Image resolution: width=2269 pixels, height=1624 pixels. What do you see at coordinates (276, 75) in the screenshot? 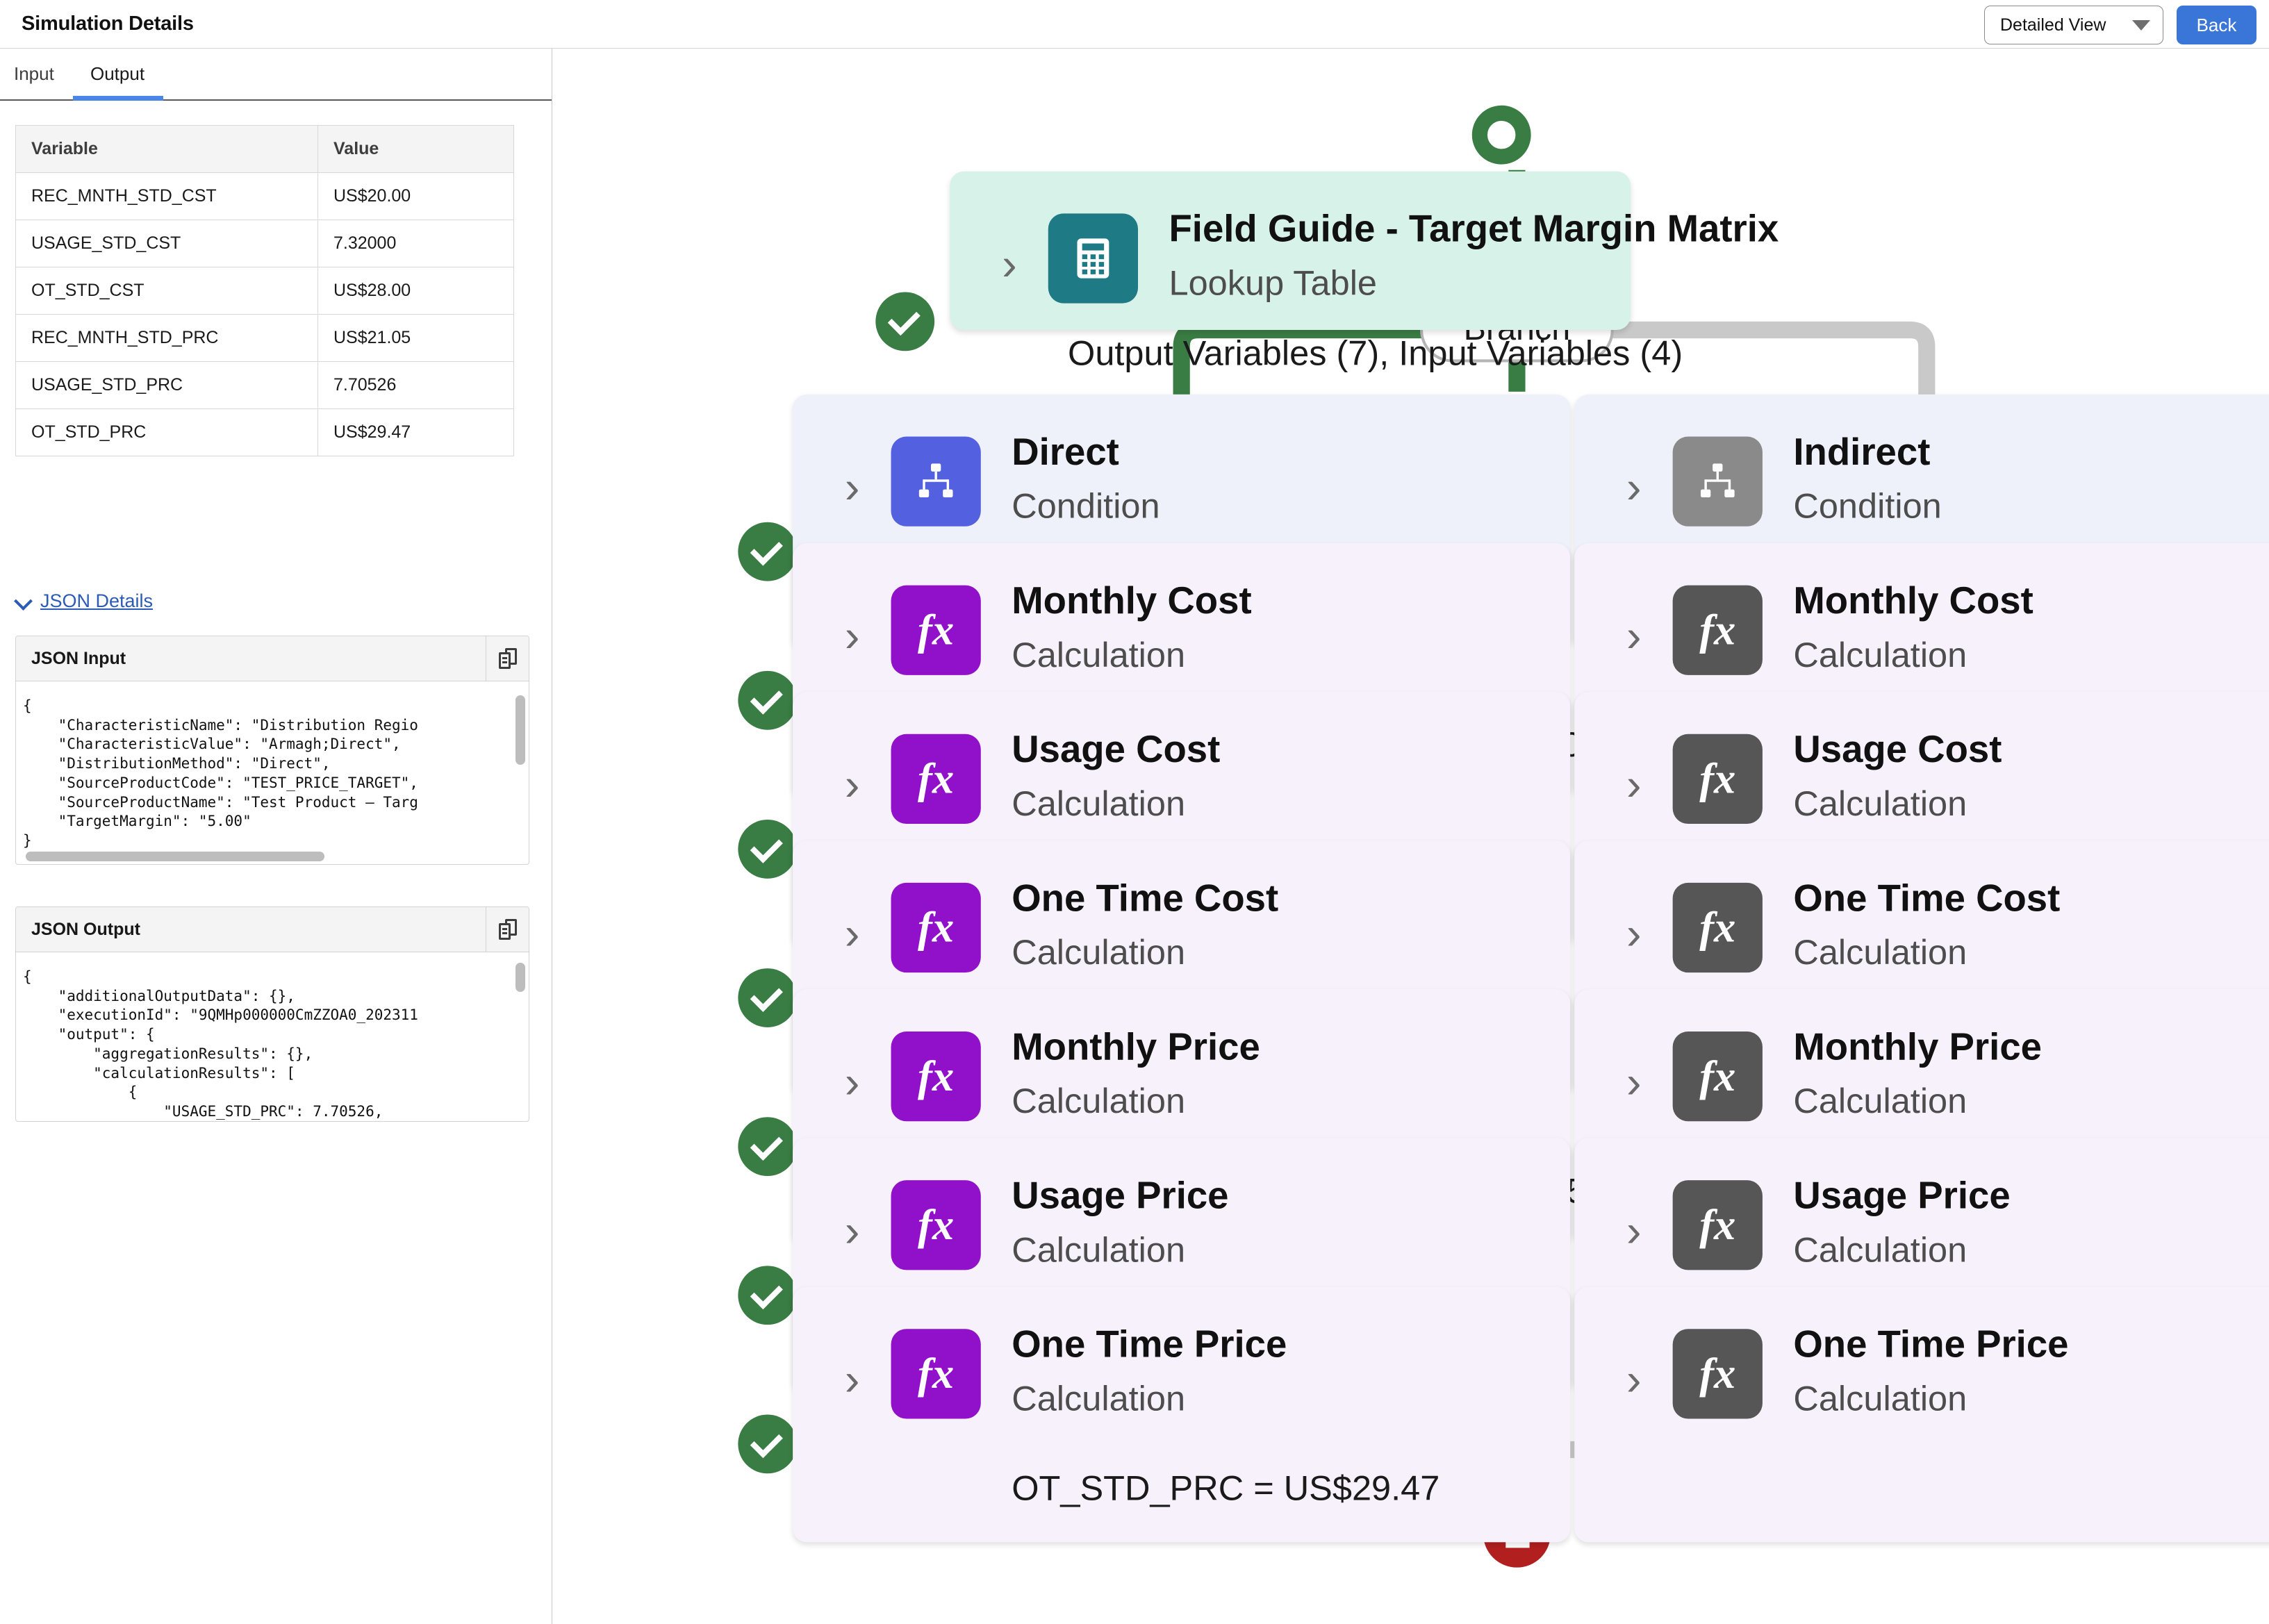
I see `io-tabs: Input Output` at bounding box center [276, 75].